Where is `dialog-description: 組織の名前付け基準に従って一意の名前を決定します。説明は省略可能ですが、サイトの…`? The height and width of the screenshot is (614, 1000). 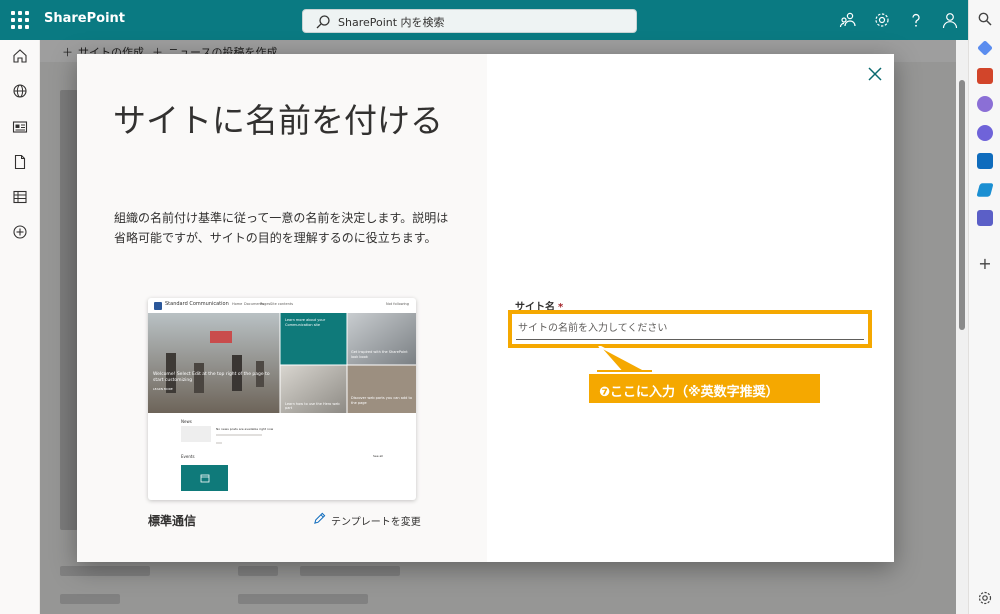
dialog-description: 組織の名前付け基準に従って一意の名前を決定します。説明は省略可能ですが、サイトの… is located at coordinates (281, 228).